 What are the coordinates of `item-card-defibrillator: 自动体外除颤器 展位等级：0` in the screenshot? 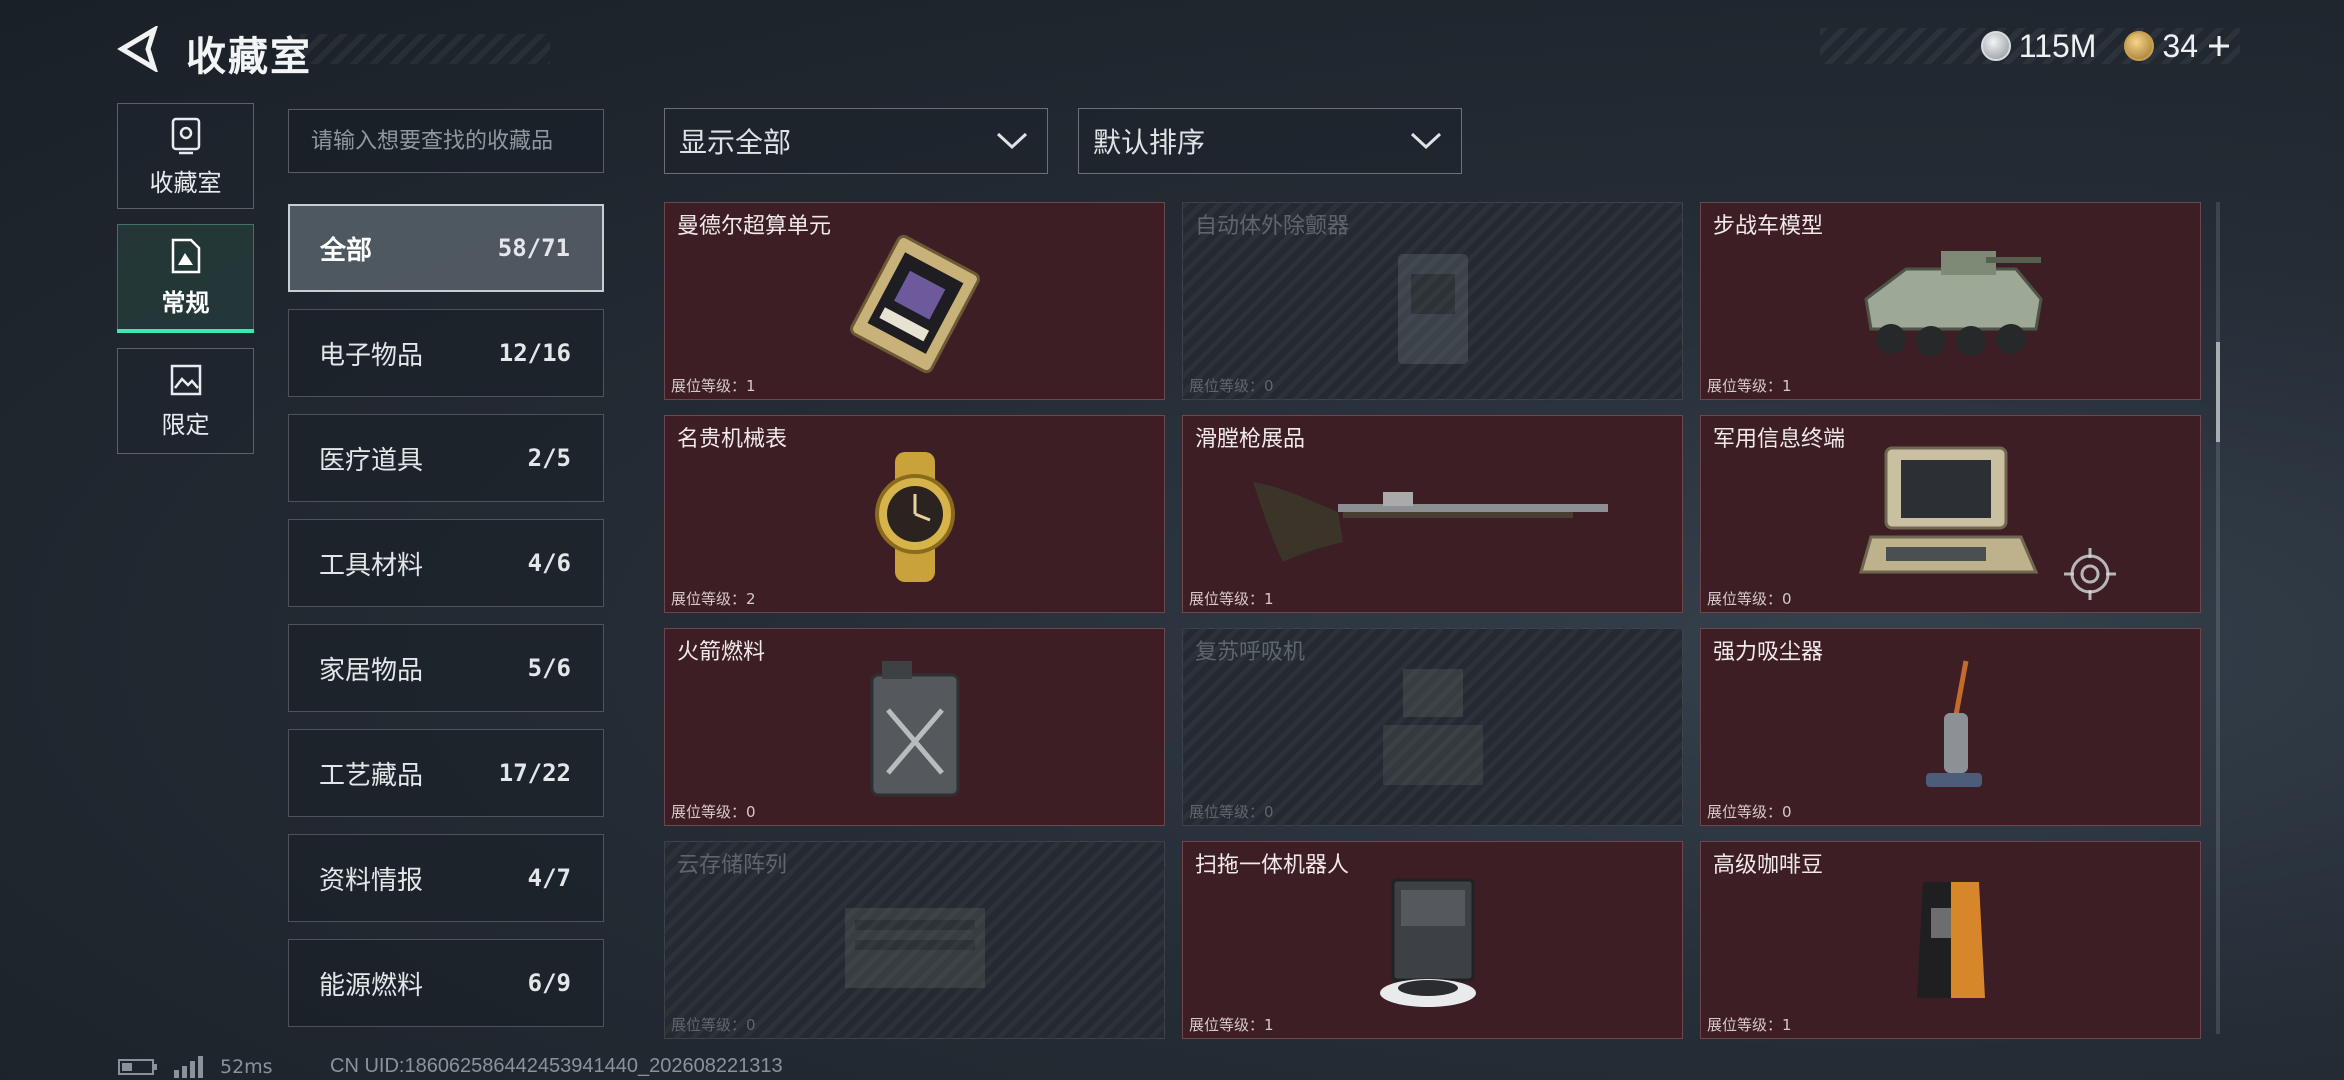 It's located at (1432, 301).